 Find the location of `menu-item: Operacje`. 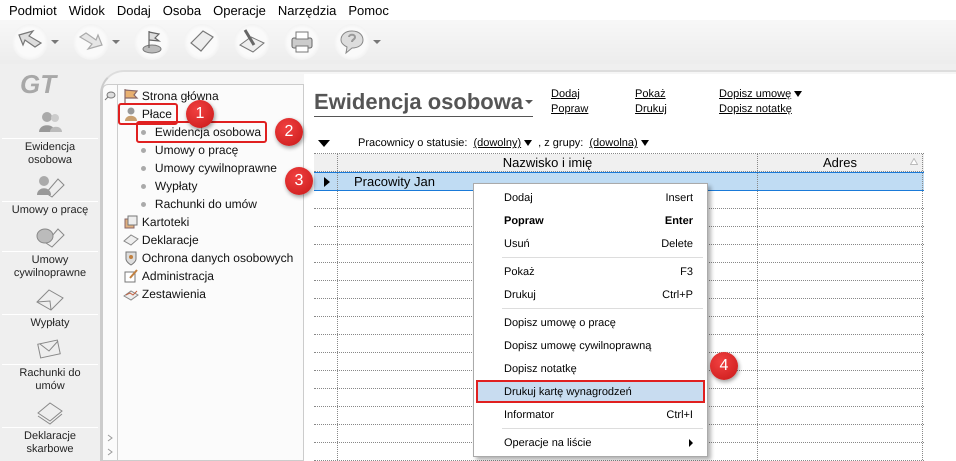

menu-item: Operacje is located at coordinates (239, 10).